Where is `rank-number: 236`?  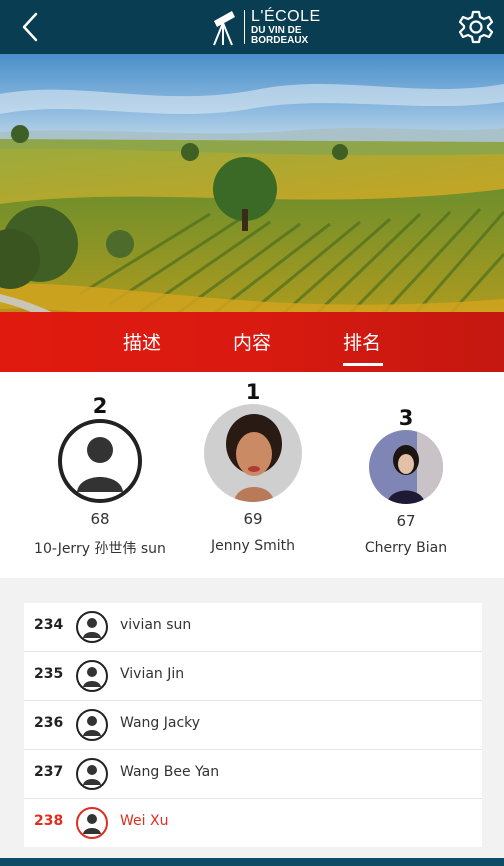 rank-number: 236 is located at coordinates (49, 723).